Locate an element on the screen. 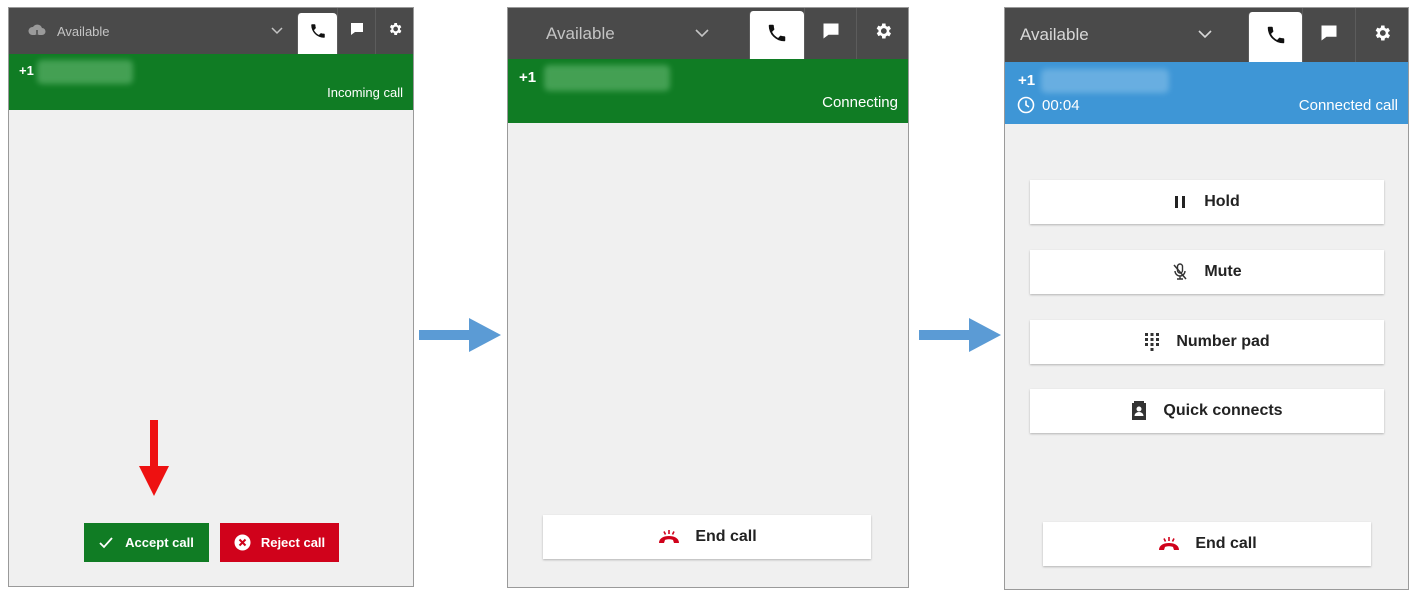  call-banner: +1 00:04 Connected call is located at coordinates (1206, 93).